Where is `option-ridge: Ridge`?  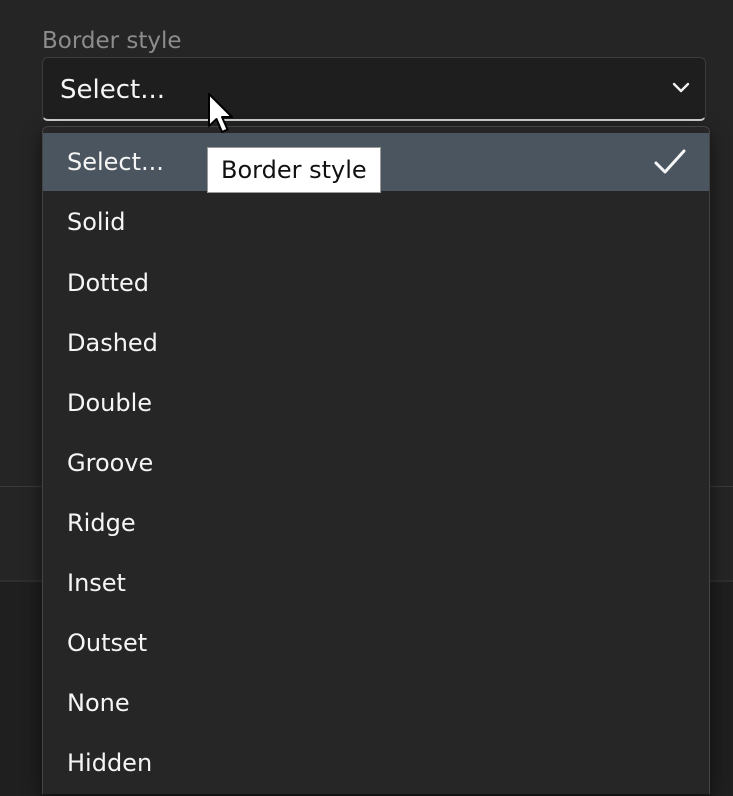 option-ridge: Ridge is located at coordinates (376, 523).